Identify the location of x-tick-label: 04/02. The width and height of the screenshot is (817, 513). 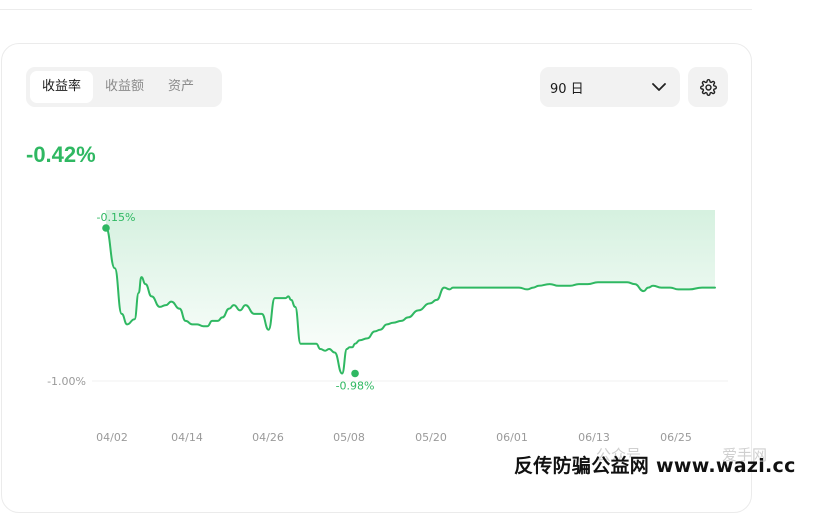
(112, 437).